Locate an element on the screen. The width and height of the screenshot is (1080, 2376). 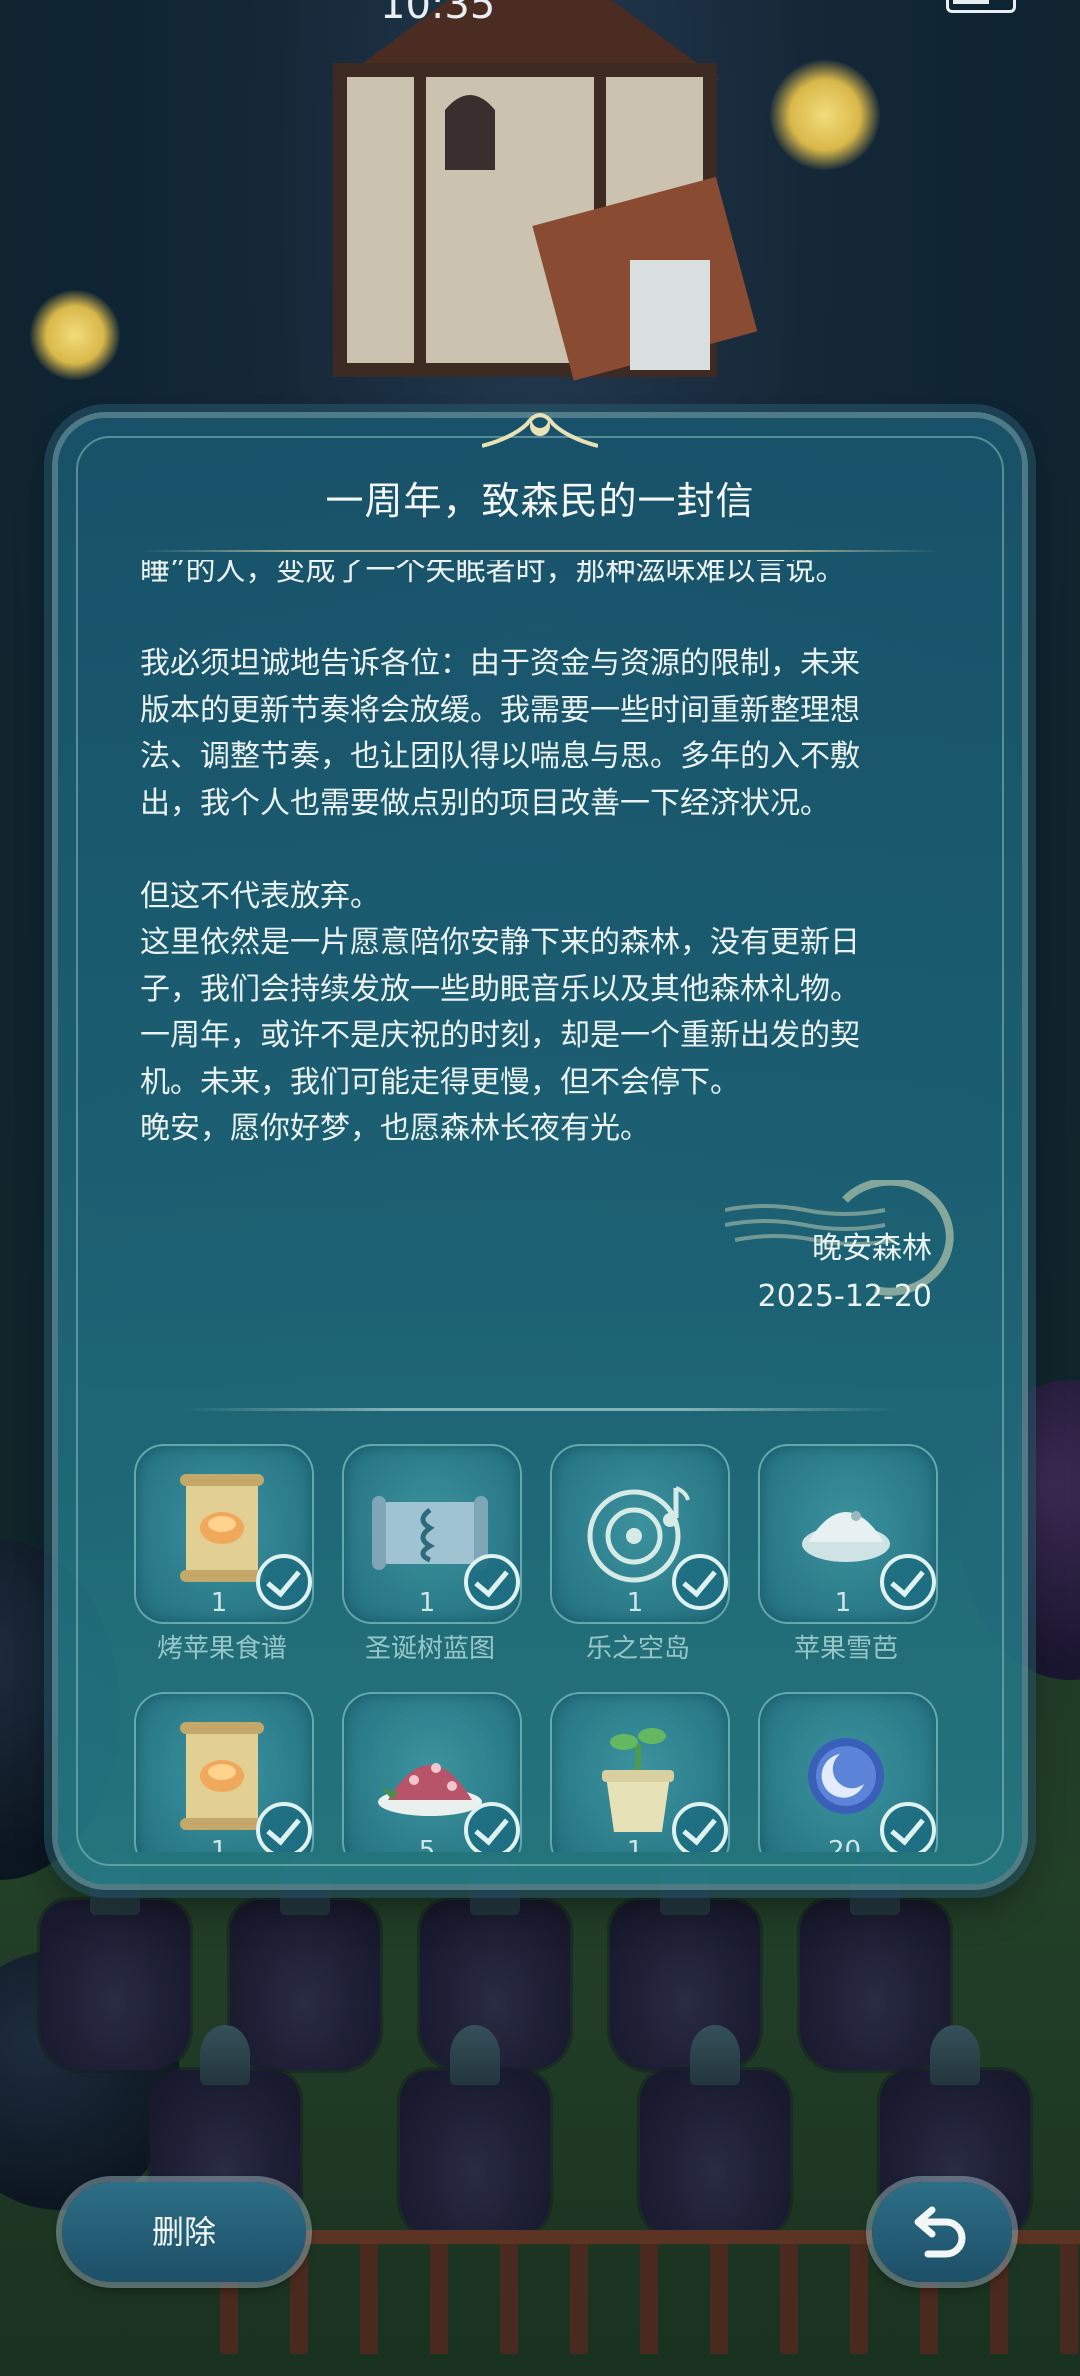
reward-item: 20 is located at coordinates (848, 1772).